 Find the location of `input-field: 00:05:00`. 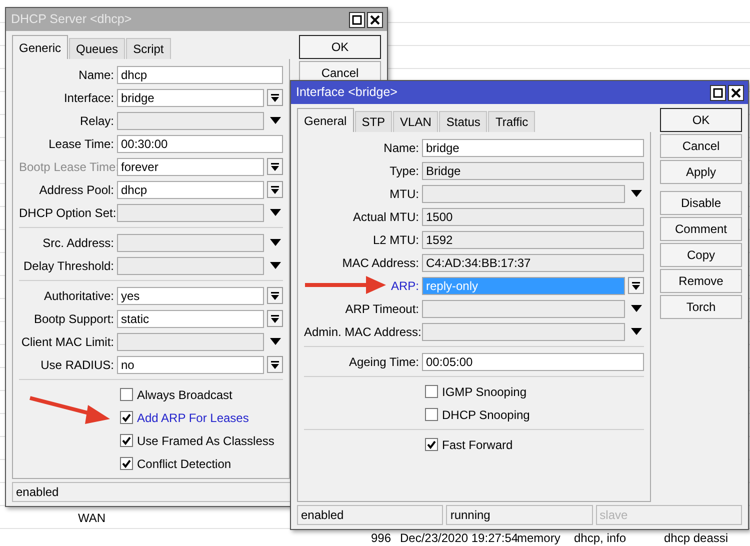

input-field: 00:05:00 is located at coordinates (533, 361).